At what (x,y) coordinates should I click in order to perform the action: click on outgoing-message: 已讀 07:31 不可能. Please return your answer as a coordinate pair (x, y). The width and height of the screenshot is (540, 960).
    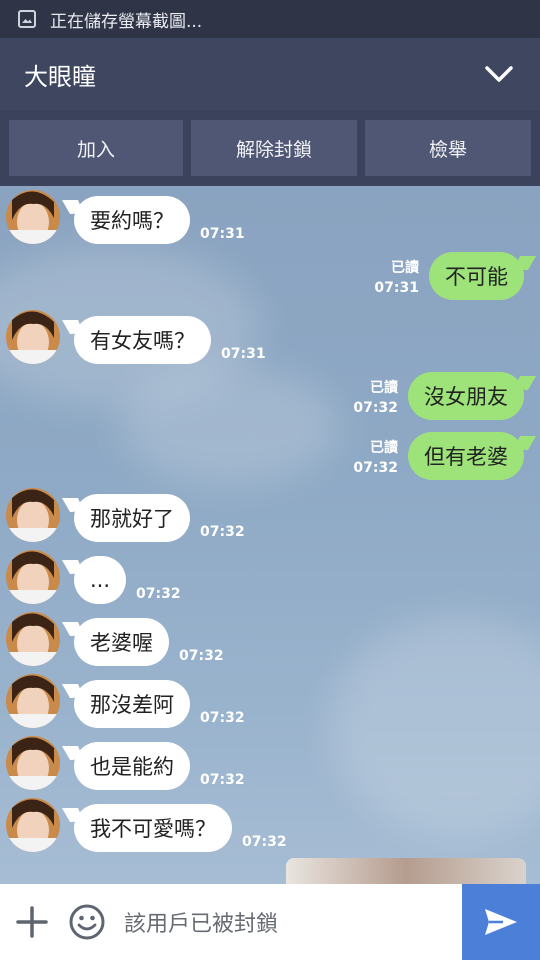
    Looking at the image, I should click on (449, 276).